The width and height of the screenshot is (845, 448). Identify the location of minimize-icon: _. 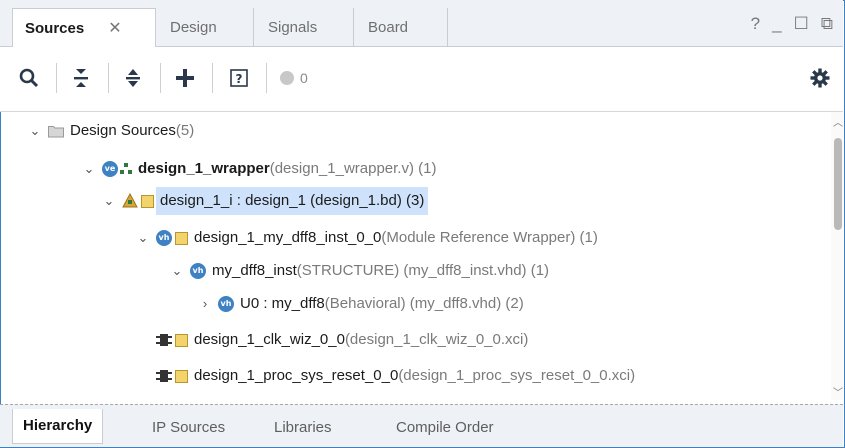
(776, 24).